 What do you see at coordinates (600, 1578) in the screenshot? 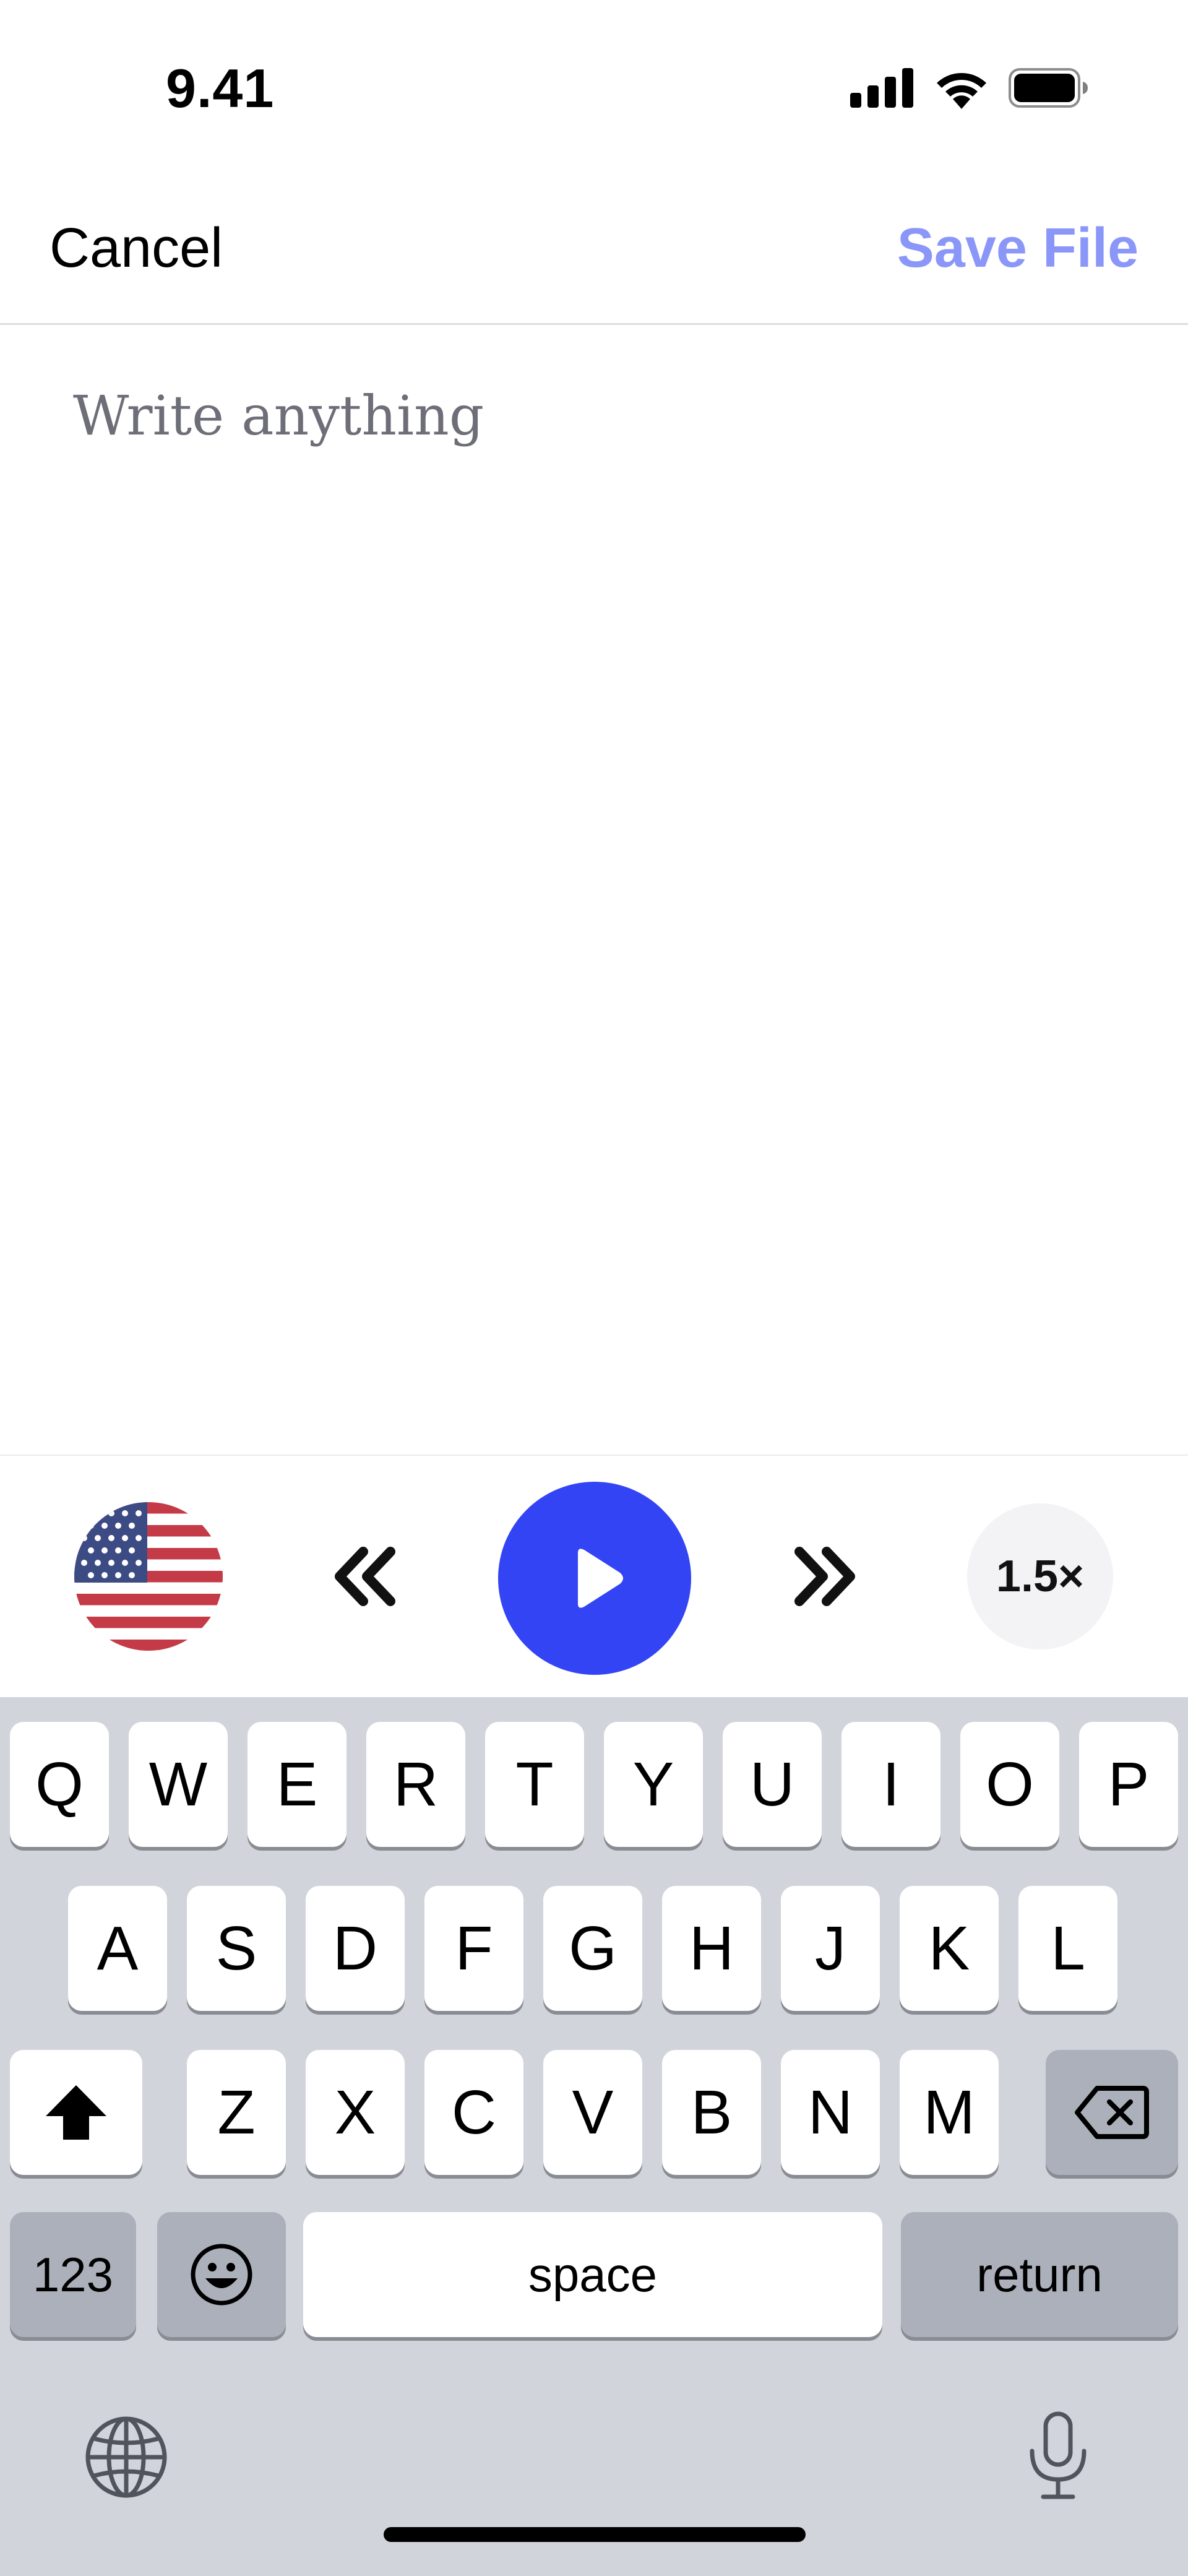
I see `play-icon` at bounding box center [600, 1578].